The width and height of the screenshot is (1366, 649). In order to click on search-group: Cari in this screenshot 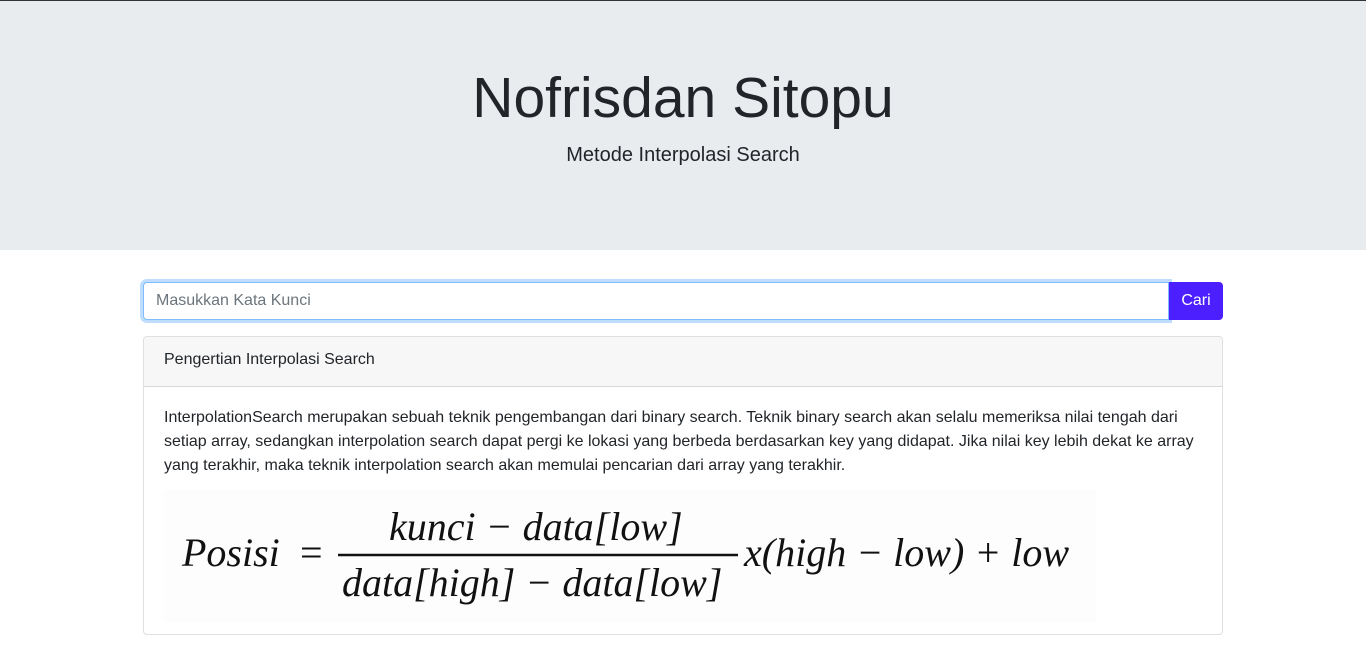, I will do `click(683, 301)`.